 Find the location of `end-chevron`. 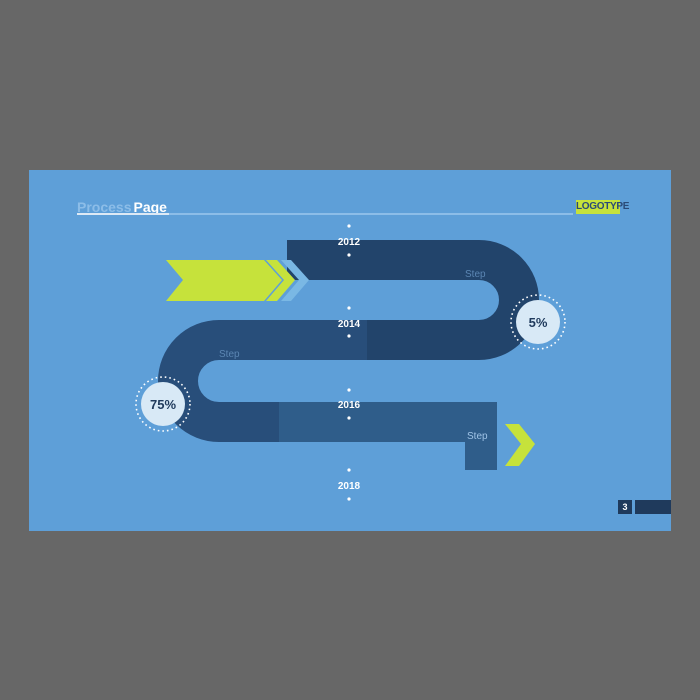

end-chevron is located at coordinates (520, 445).